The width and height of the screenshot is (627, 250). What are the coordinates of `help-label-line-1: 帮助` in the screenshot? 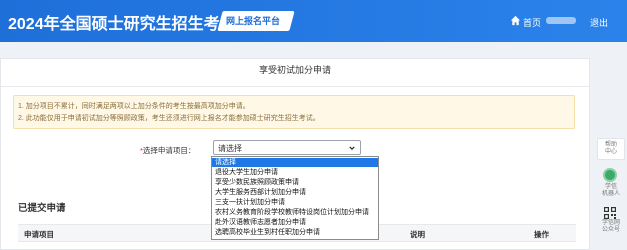 It's located at (610, 145).